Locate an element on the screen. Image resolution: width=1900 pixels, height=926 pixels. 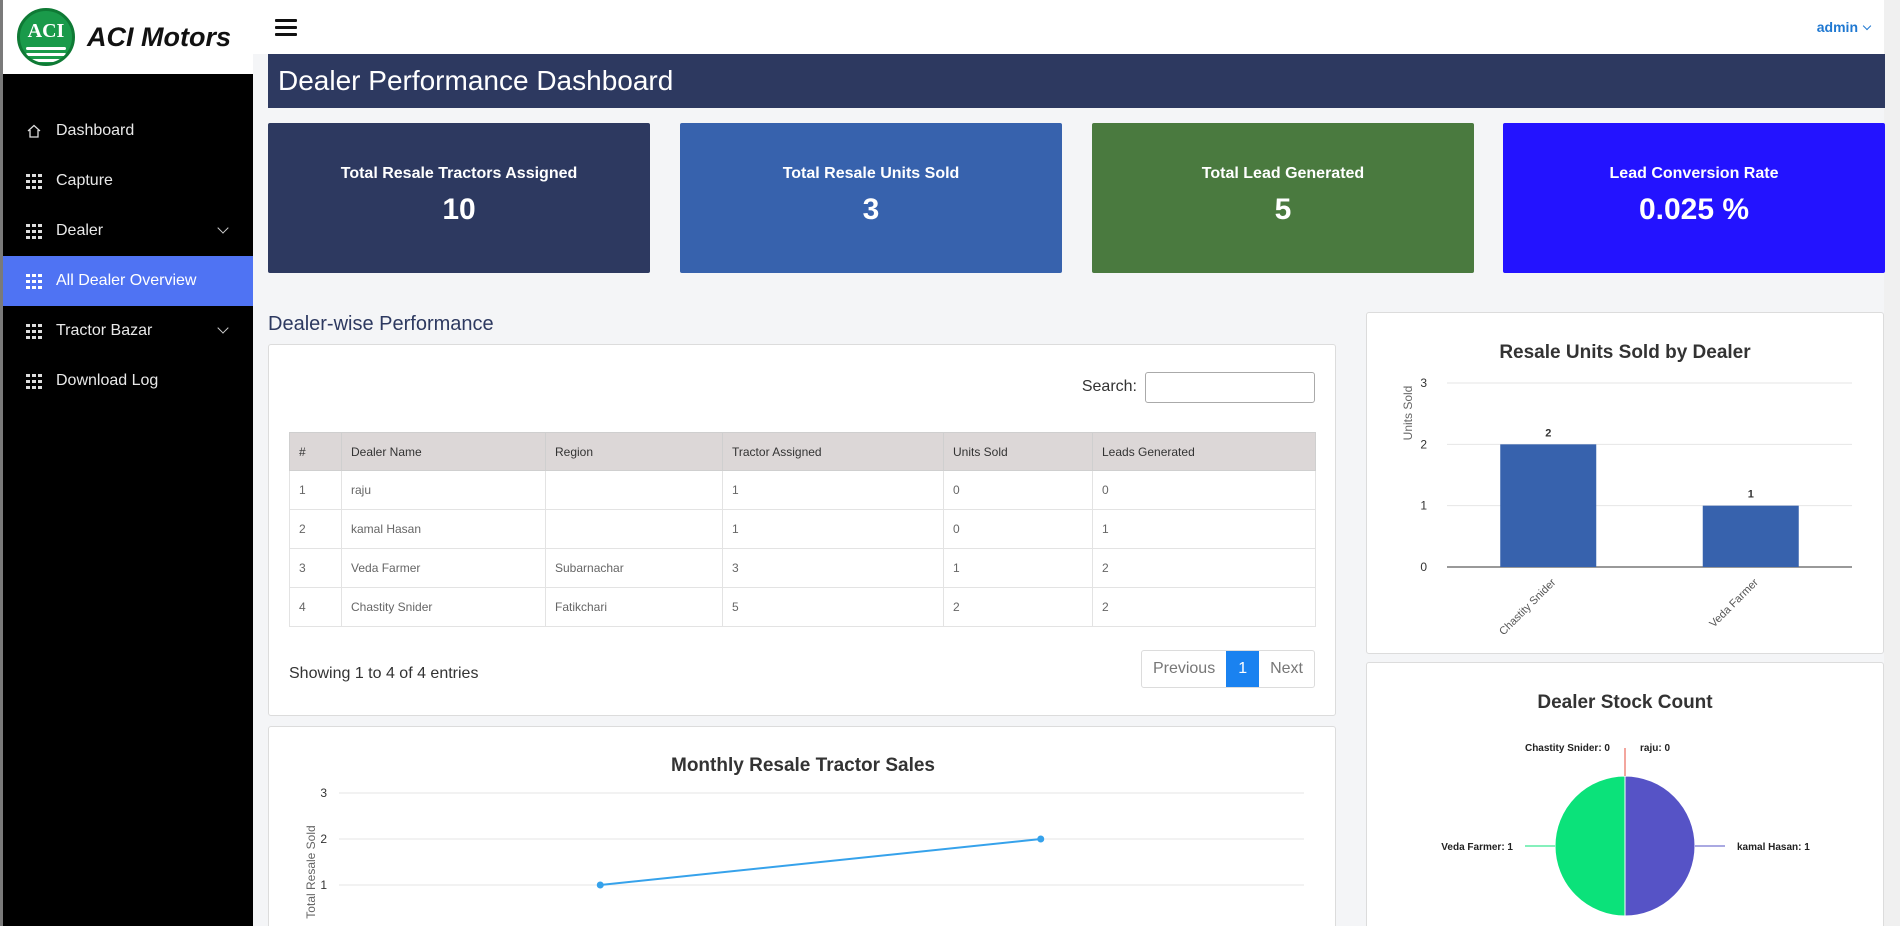
stat-card-units-sold: Total Resale Units Sold 3 is located at coordinates (871, 198).